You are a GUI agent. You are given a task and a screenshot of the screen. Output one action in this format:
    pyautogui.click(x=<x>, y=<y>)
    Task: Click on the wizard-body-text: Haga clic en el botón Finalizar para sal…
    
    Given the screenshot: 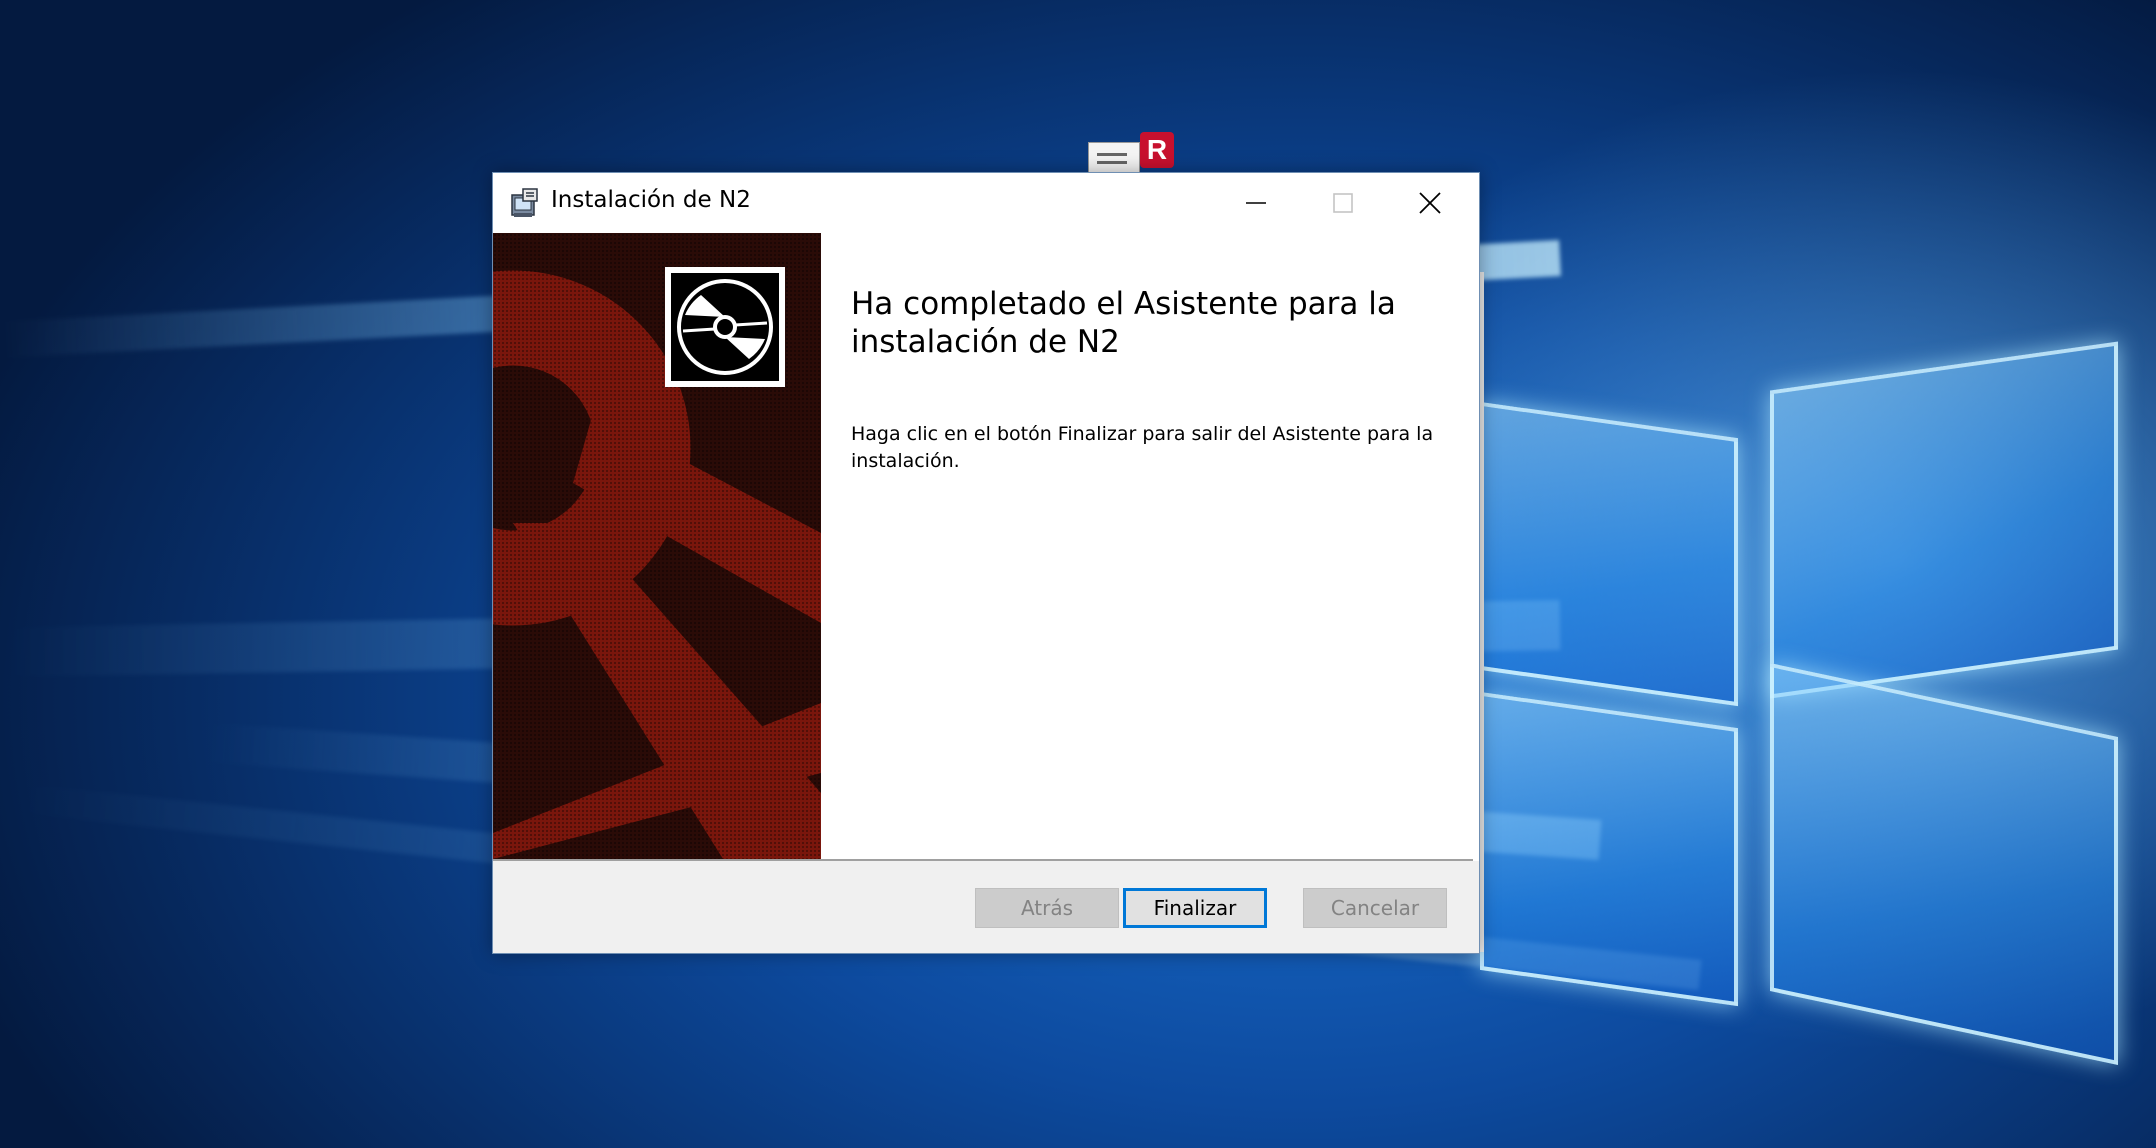 What is the action you would take?
    pyautogui.click(x=1142, y=447)
    